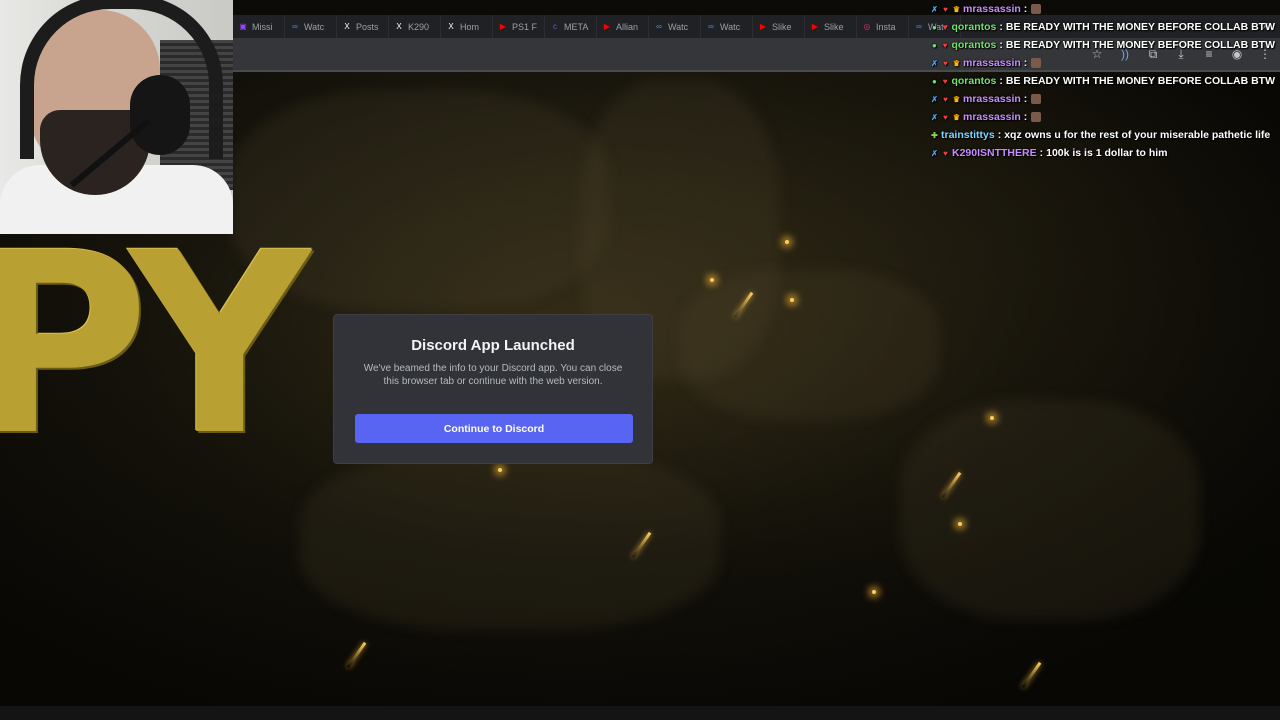 This screenshot has height=720, width=1280. What do you see at coordinates (1107, 153) in the screenshot?
I see `chat-text: 100k is is 1 dollar to him` at bounding box center [1107, 153].